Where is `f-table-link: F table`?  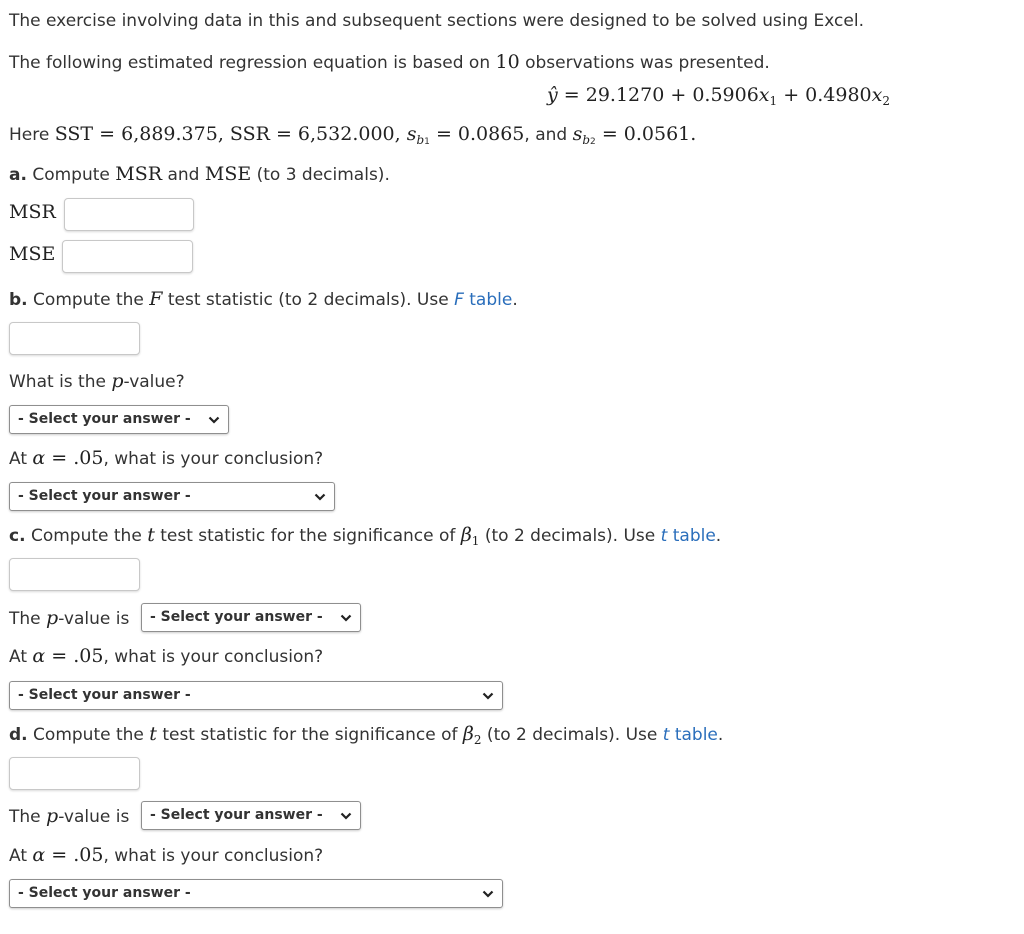 f-table-link: F table is located at coordinates (483, 300).